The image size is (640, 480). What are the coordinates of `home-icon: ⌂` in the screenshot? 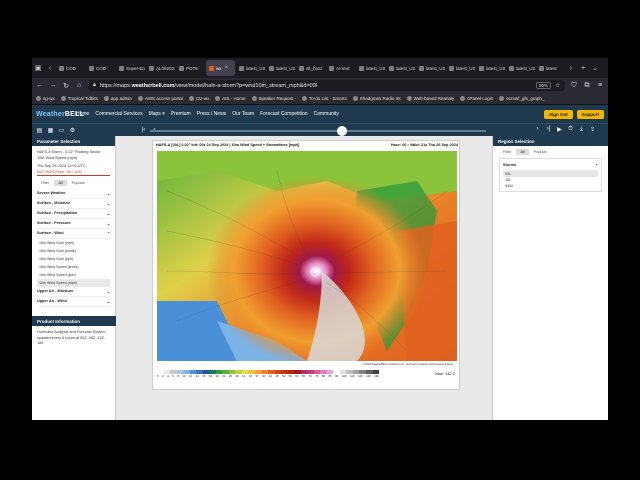 It's located at (79, 85).